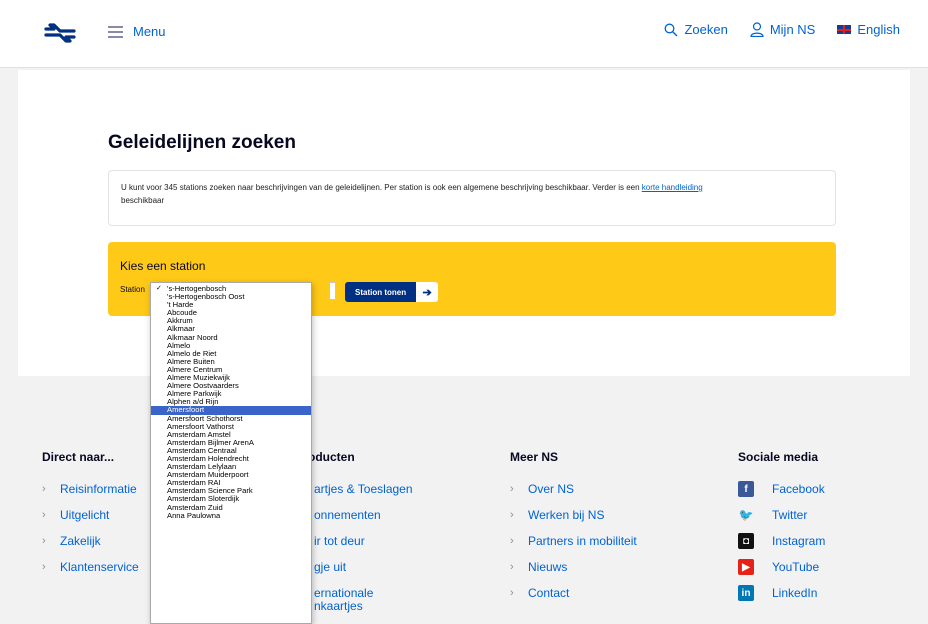  Describe the element at coordinates (534, 457) in the screenshot. I see `footer-heading: Meer NS` at that location.